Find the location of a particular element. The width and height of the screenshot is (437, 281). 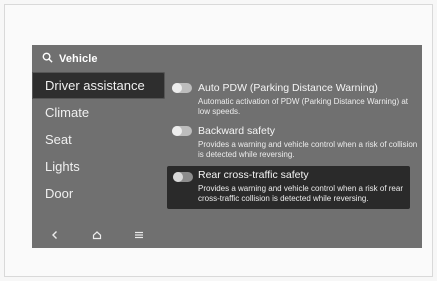

sidebar-item-label: Driver assistance is located at coordinates (95, 85).